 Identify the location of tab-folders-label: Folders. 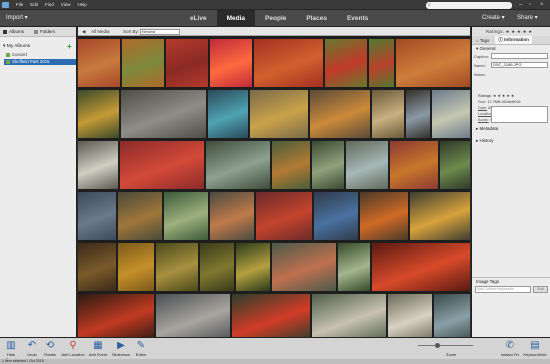
(48, 31).